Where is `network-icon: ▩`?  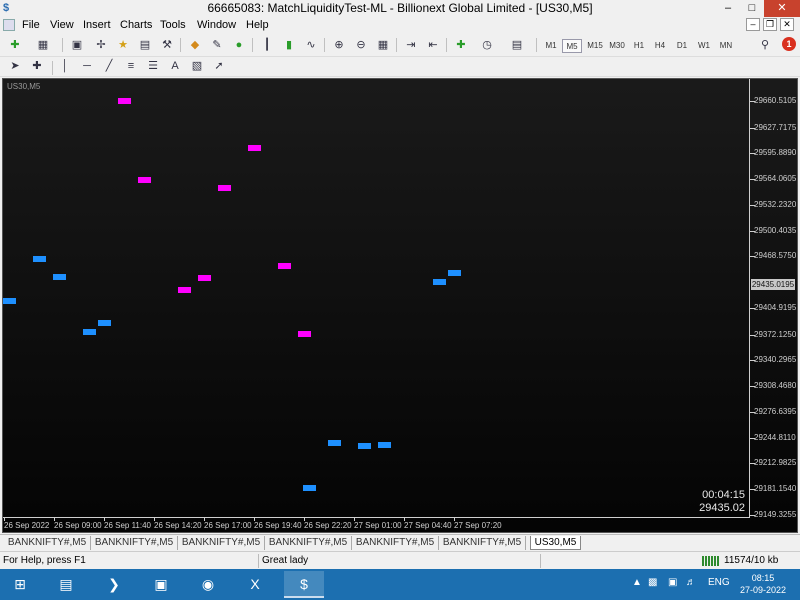
network-icon: ▩ is located at coordinates (652, 582).